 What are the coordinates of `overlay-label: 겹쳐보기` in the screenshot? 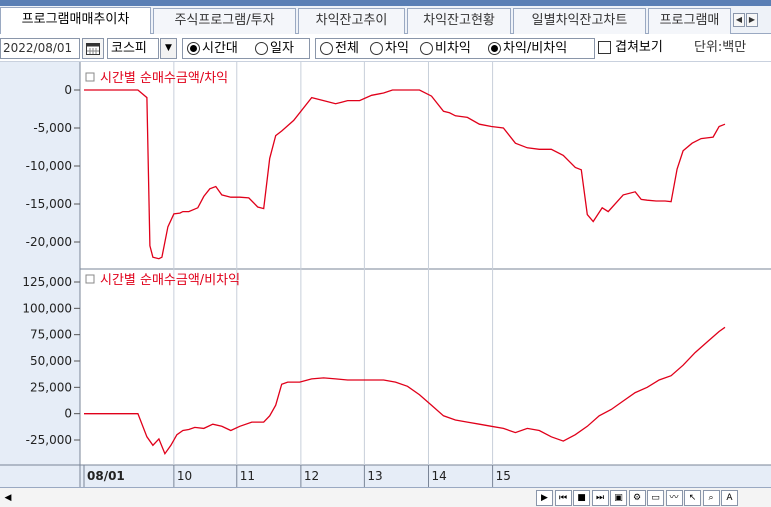 It's located at (639, 47).